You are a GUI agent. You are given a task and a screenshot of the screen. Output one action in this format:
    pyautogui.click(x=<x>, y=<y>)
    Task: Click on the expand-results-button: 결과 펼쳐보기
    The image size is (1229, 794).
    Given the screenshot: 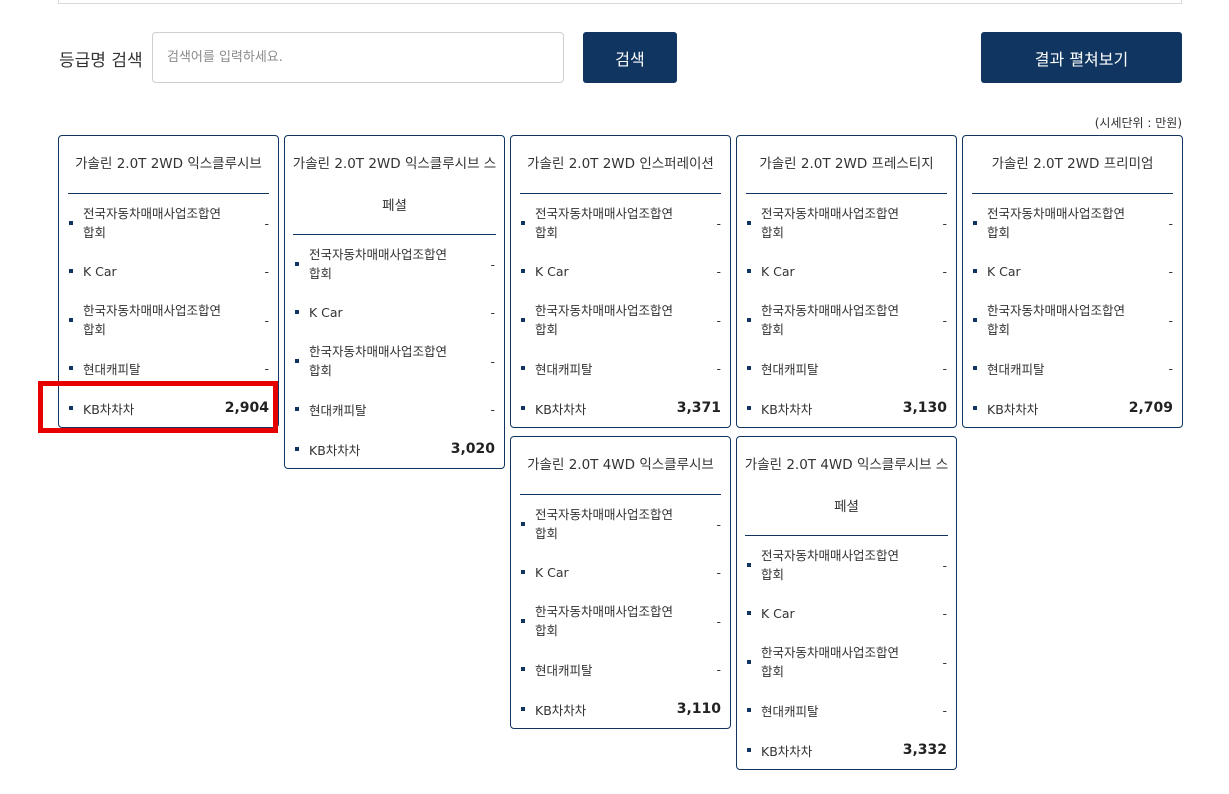 What is the action you would take?
    pyautogui.click(x=1081, y=57)
    